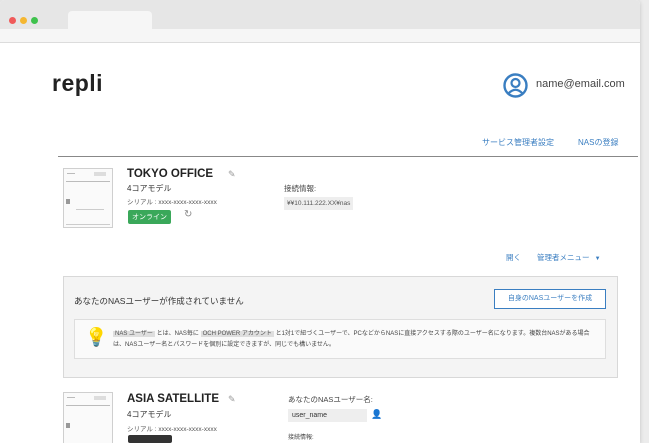 The height and width of the screenshot is (443, 649). What do you see at coordinates (320, 36) in the screenshot?
I see `browser-toolbar` at bounding box center [320, 36].